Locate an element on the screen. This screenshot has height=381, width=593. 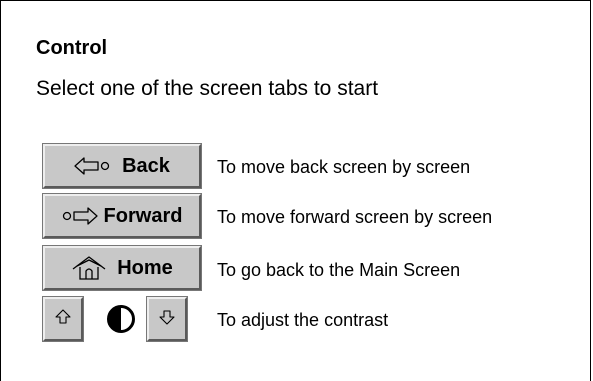
arrow-up-icon is located at coordinates (63, 319).